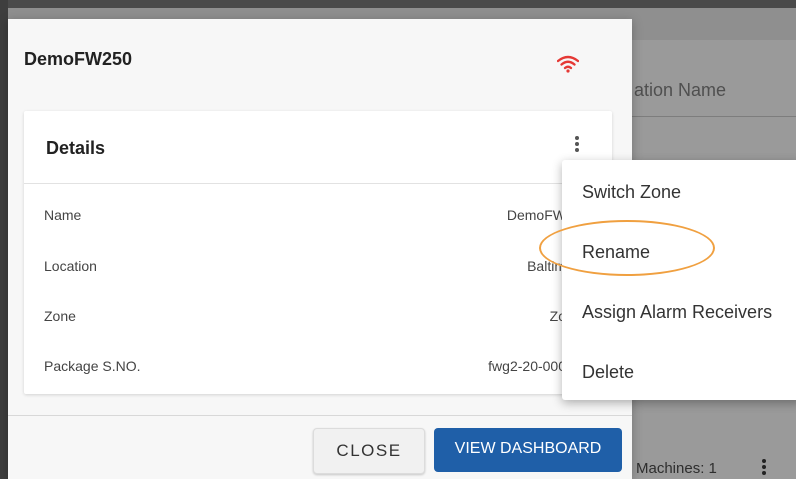 The height and width of the screenshot is (479, 796). What do you see at coordinates (60, 316) in the screenshot?
I see `detail-label-zone: Zone` at bounding box center [60, 316].